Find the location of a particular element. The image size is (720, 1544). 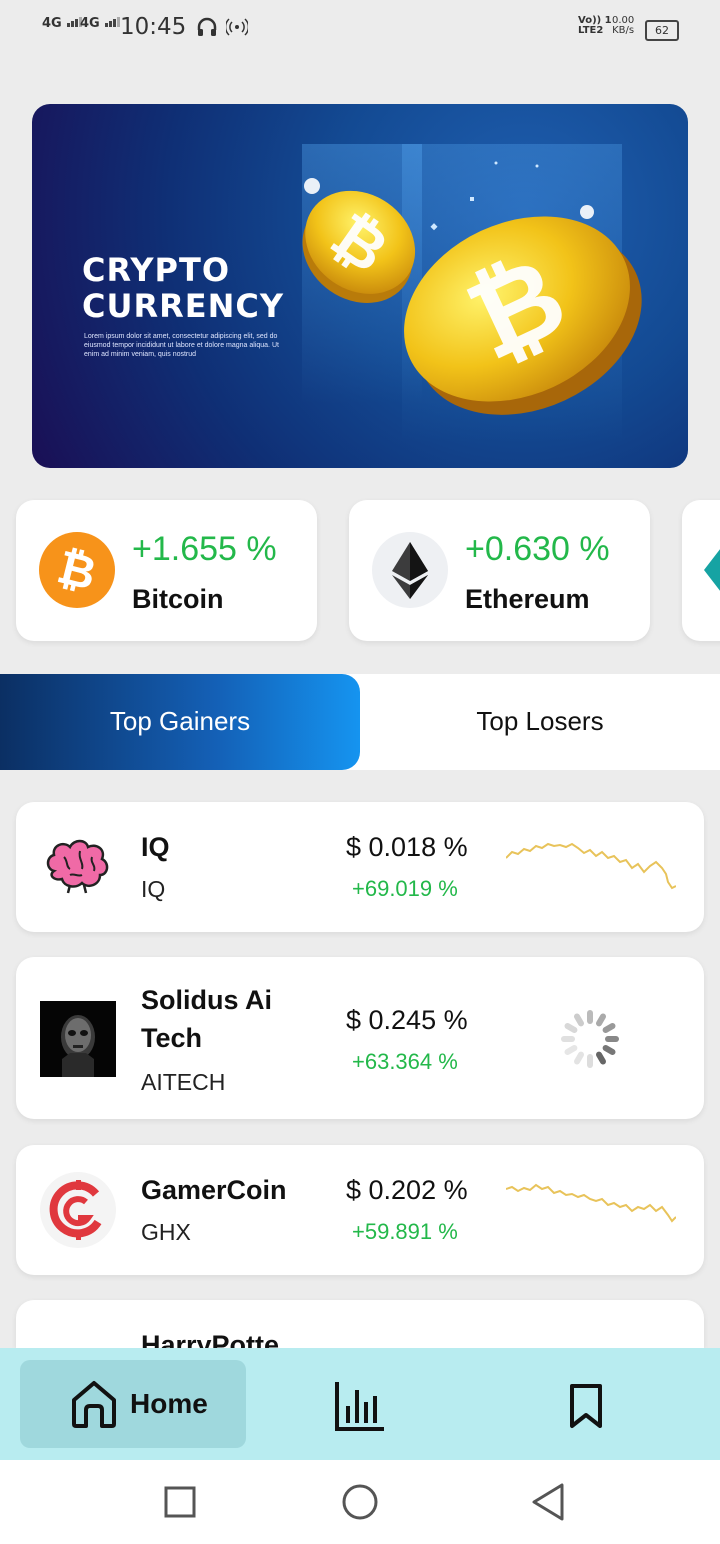

coin-icon is located at coordinates (712, 570).